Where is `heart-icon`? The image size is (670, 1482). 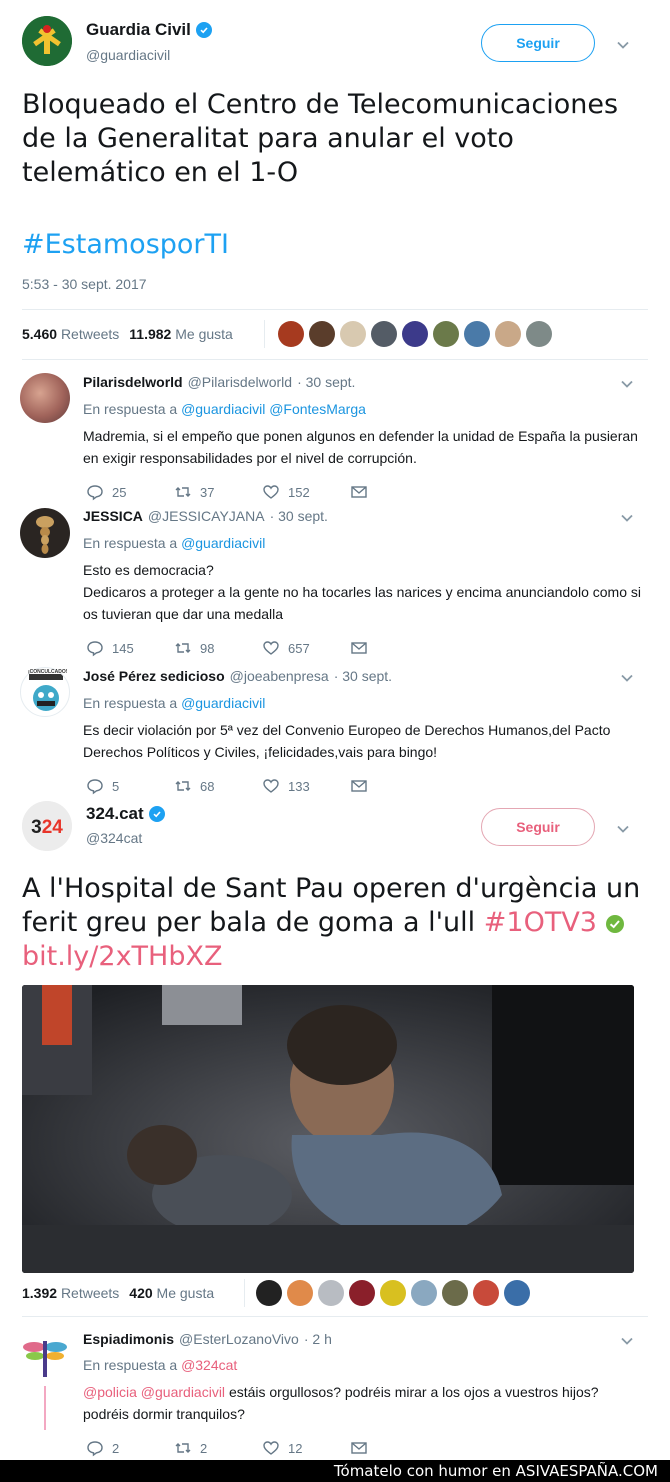
heart-icon is located at coordinates (271, 786).